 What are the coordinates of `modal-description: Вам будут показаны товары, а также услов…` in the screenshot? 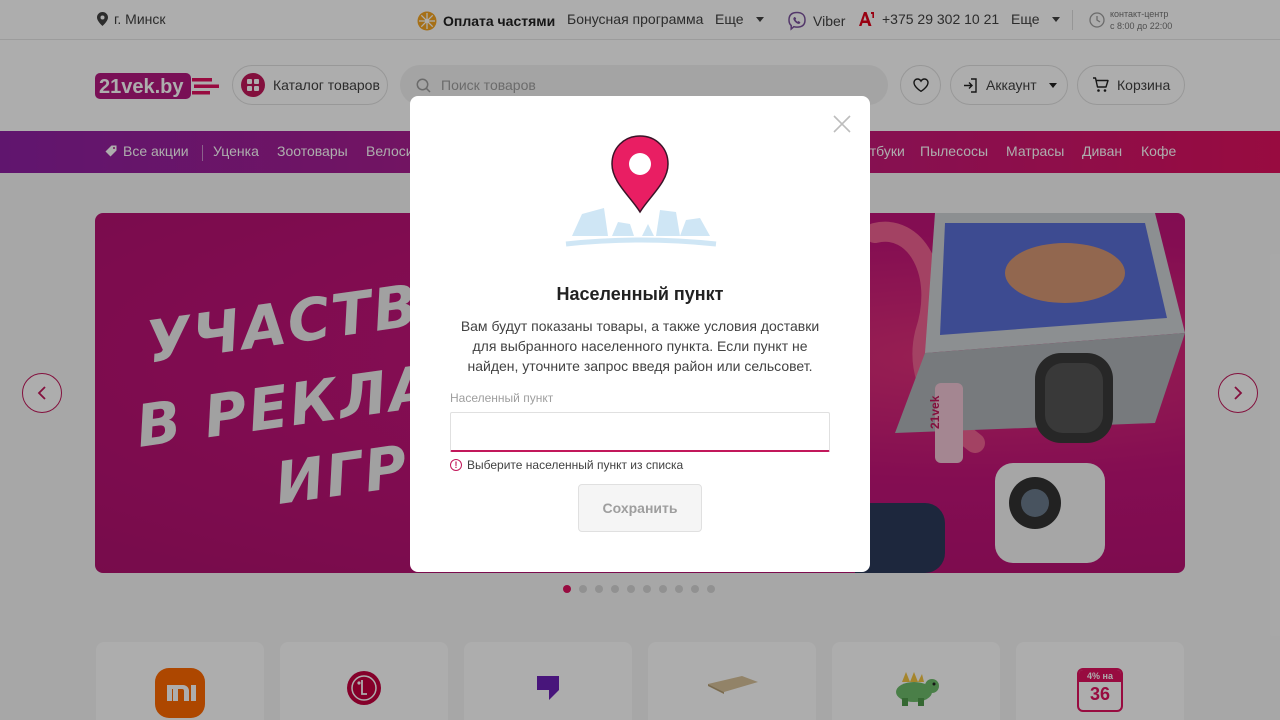 It's located at (640, 346).